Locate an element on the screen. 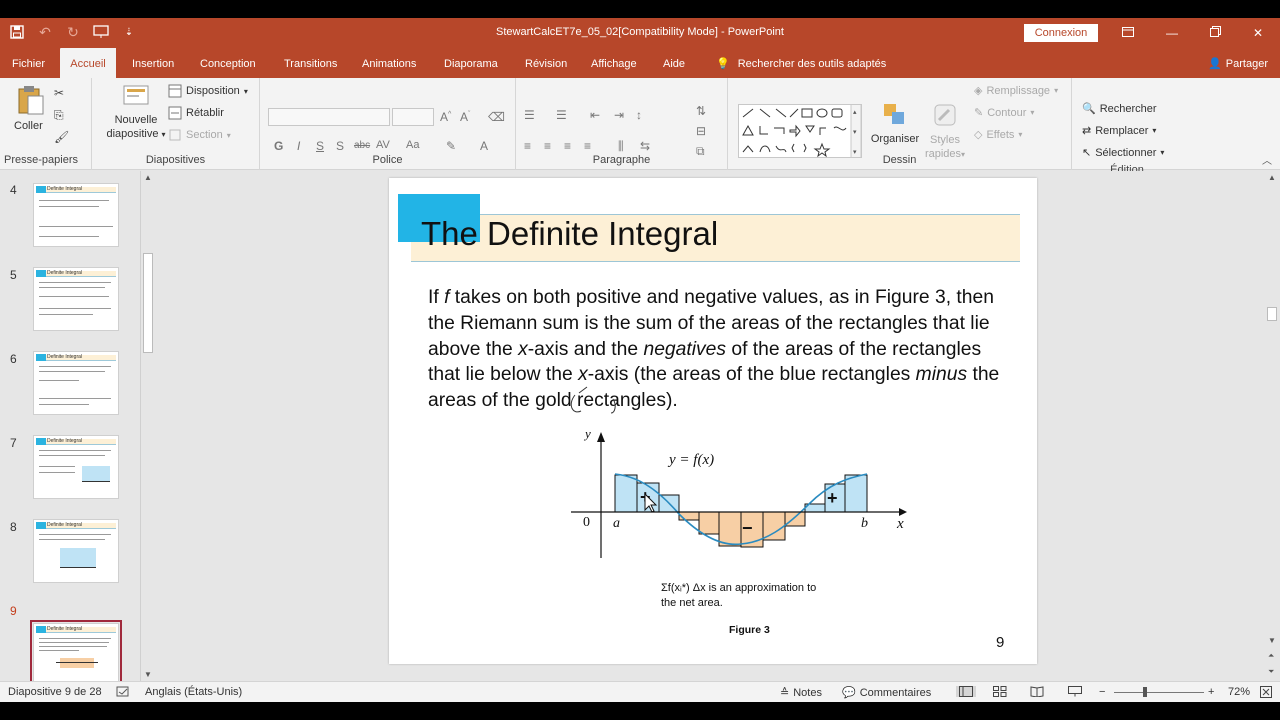  reading-view-icon is located at coordinates (1037, 691).